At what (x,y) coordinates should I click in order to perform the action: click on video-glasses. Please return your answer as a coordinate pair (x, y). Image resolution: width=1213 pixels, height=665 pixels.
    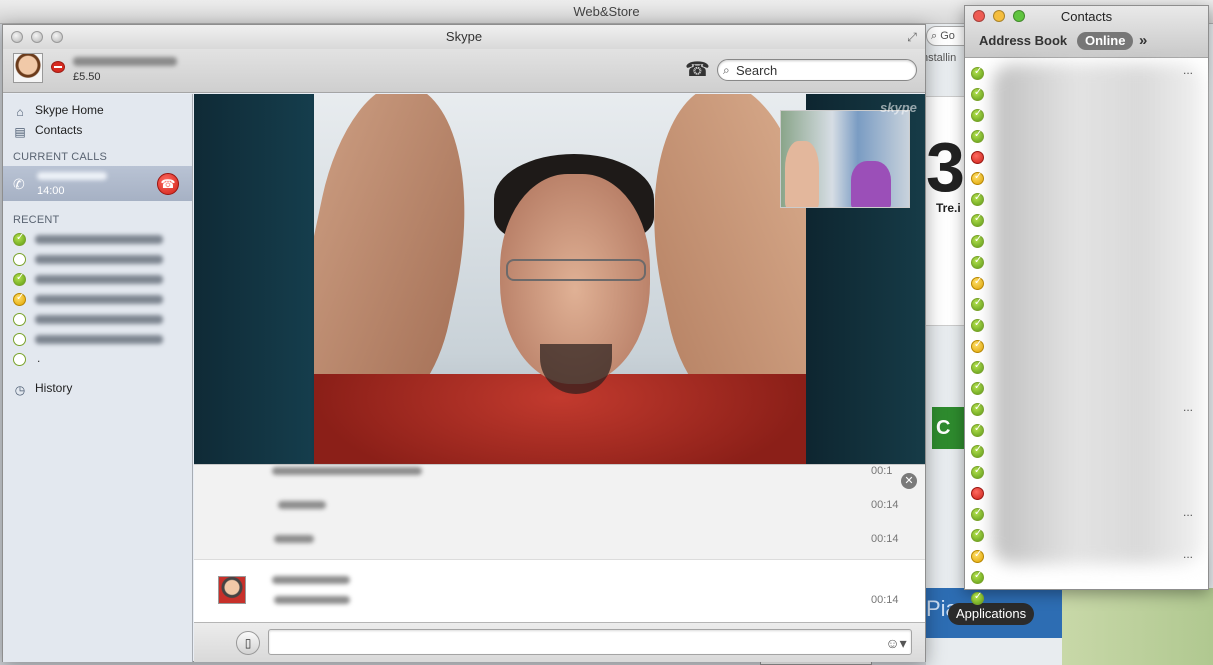
    Looking at the image, I should click on (576, 270).